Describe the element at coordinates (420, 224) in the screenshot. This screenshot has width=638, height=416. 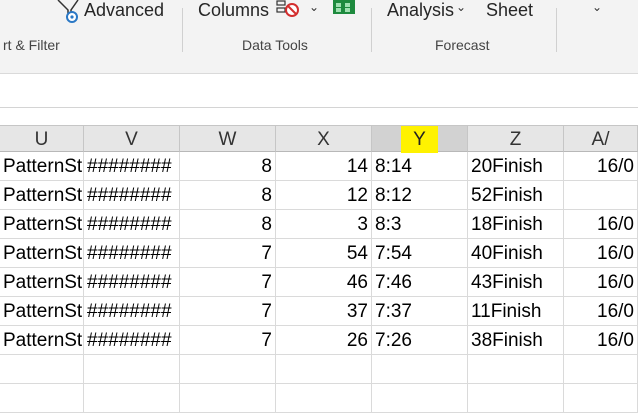
I see `cell: 8:3` at that location.